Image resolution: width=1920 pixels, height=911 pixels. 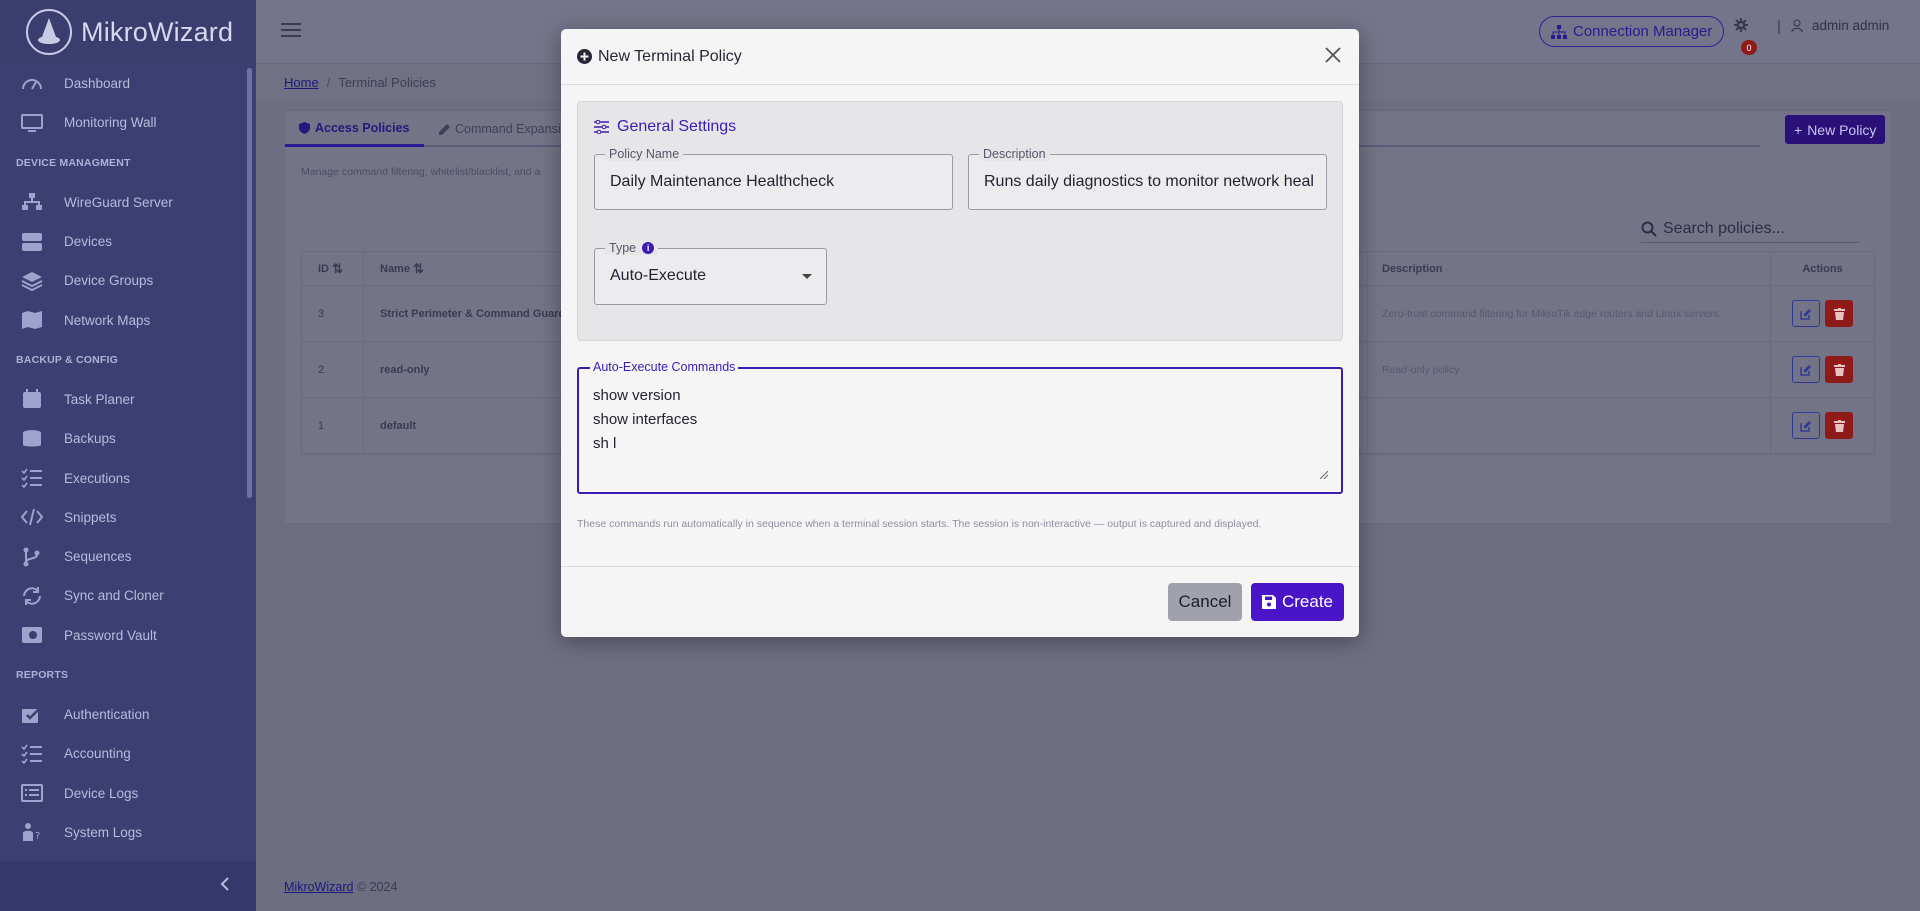 What do you see at coordinates (318, 887) in the screenshot?
I see `footer-link: MikroWizard` at bounding box center [318, 887].